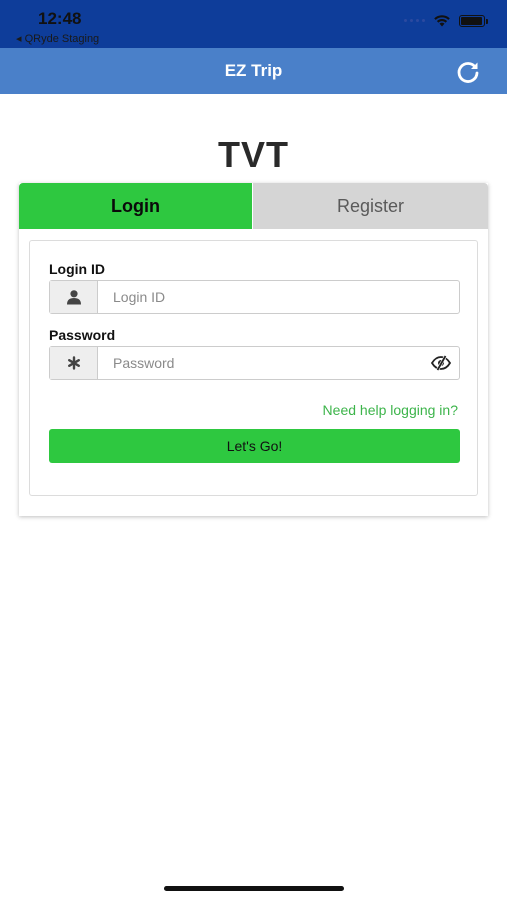 Image resolution: width=507 pixels, height=900 pixels. I want to click on status-indicators, so click(446, 20).